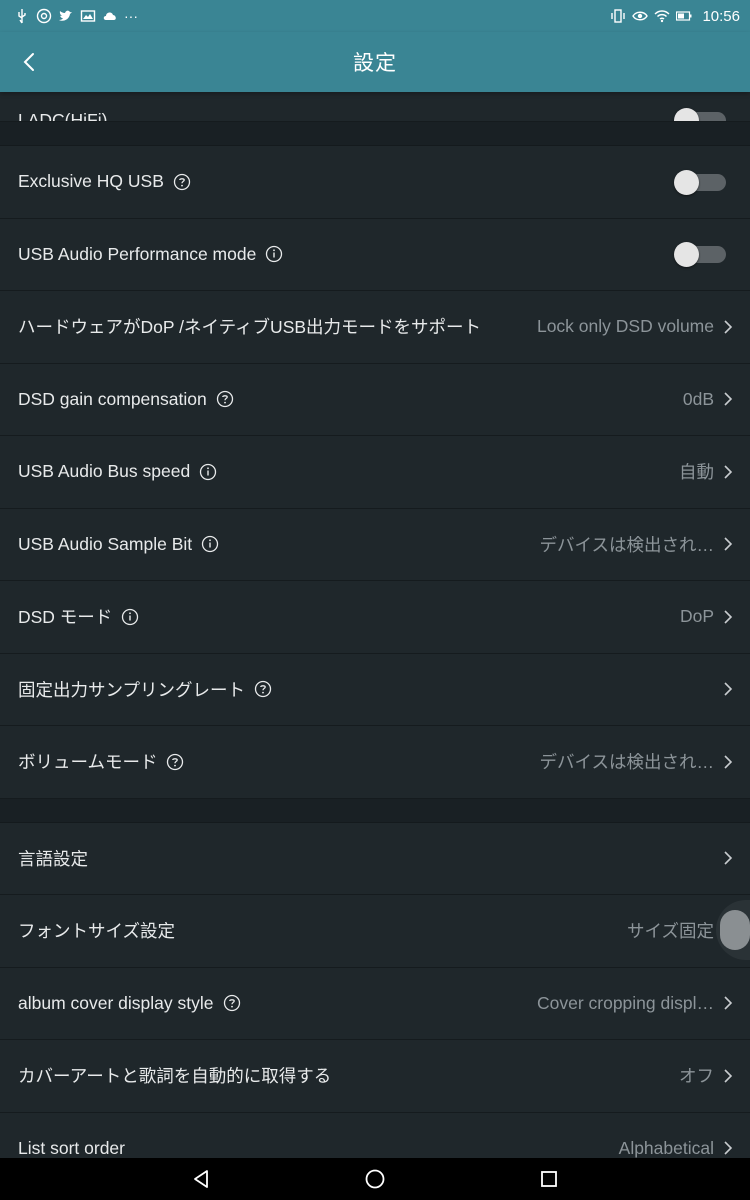 Image resolution: width=750 pixels, height=1200 pixels. Describe the element at coordinates (250, 327) in the screenshot. I see `setting-label: ハードウェアがDoP /ネイティブUSB出力モードをサポート` at that location.